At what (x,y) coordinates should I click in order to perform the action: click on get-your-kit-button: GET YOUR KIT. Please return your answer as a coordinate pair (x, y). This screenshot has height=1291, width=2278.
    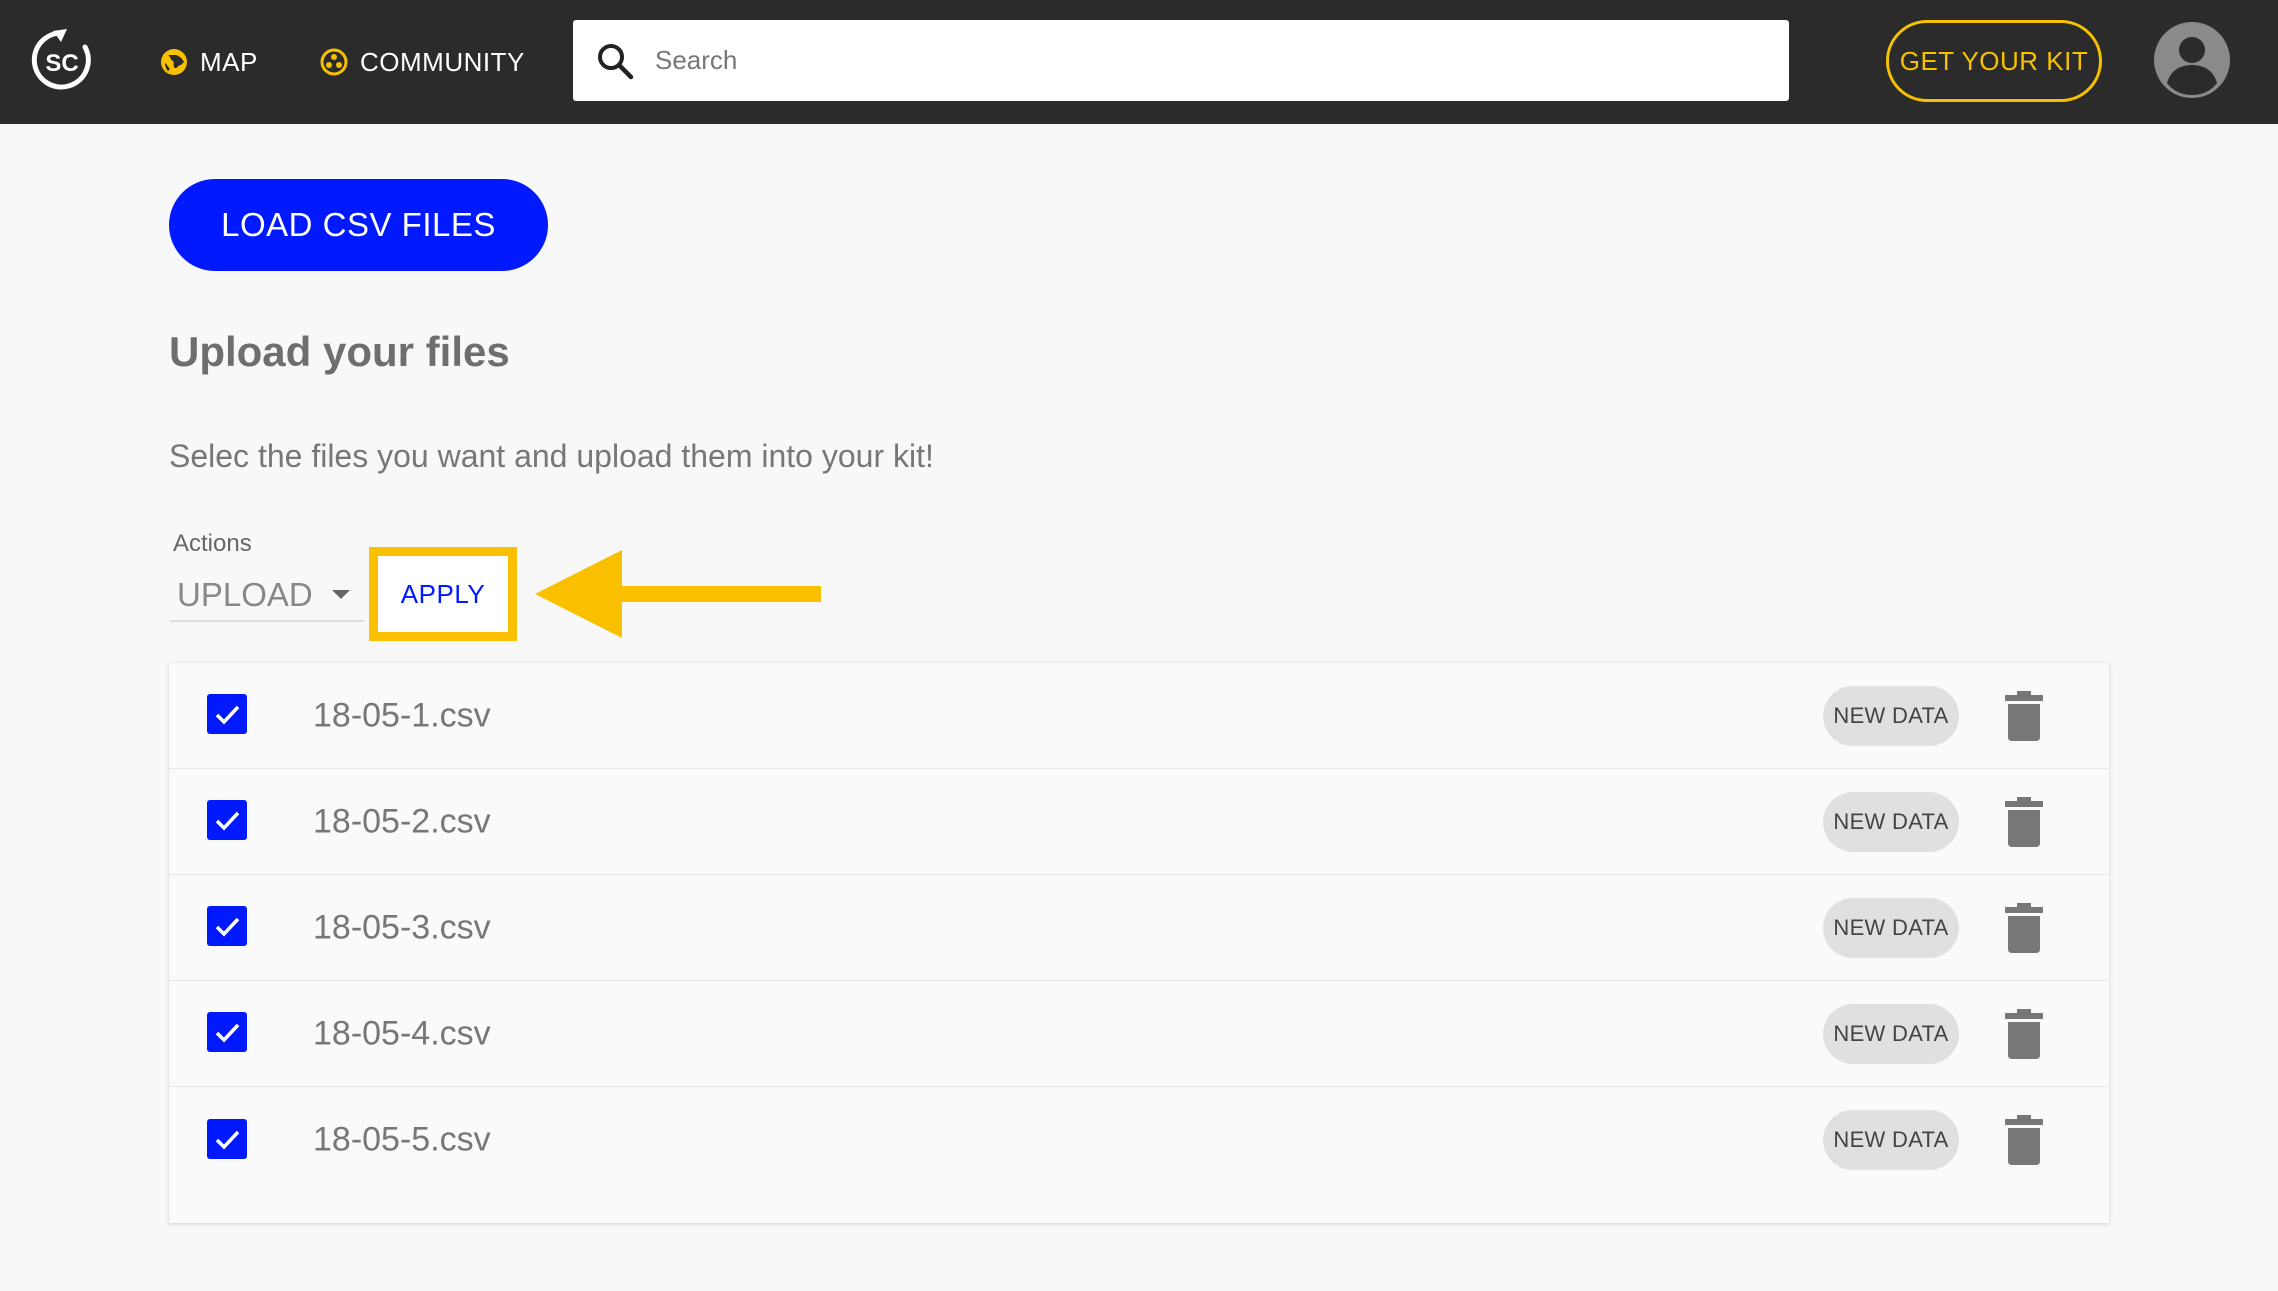
    Looking at the image, I should click on (1994, 61).